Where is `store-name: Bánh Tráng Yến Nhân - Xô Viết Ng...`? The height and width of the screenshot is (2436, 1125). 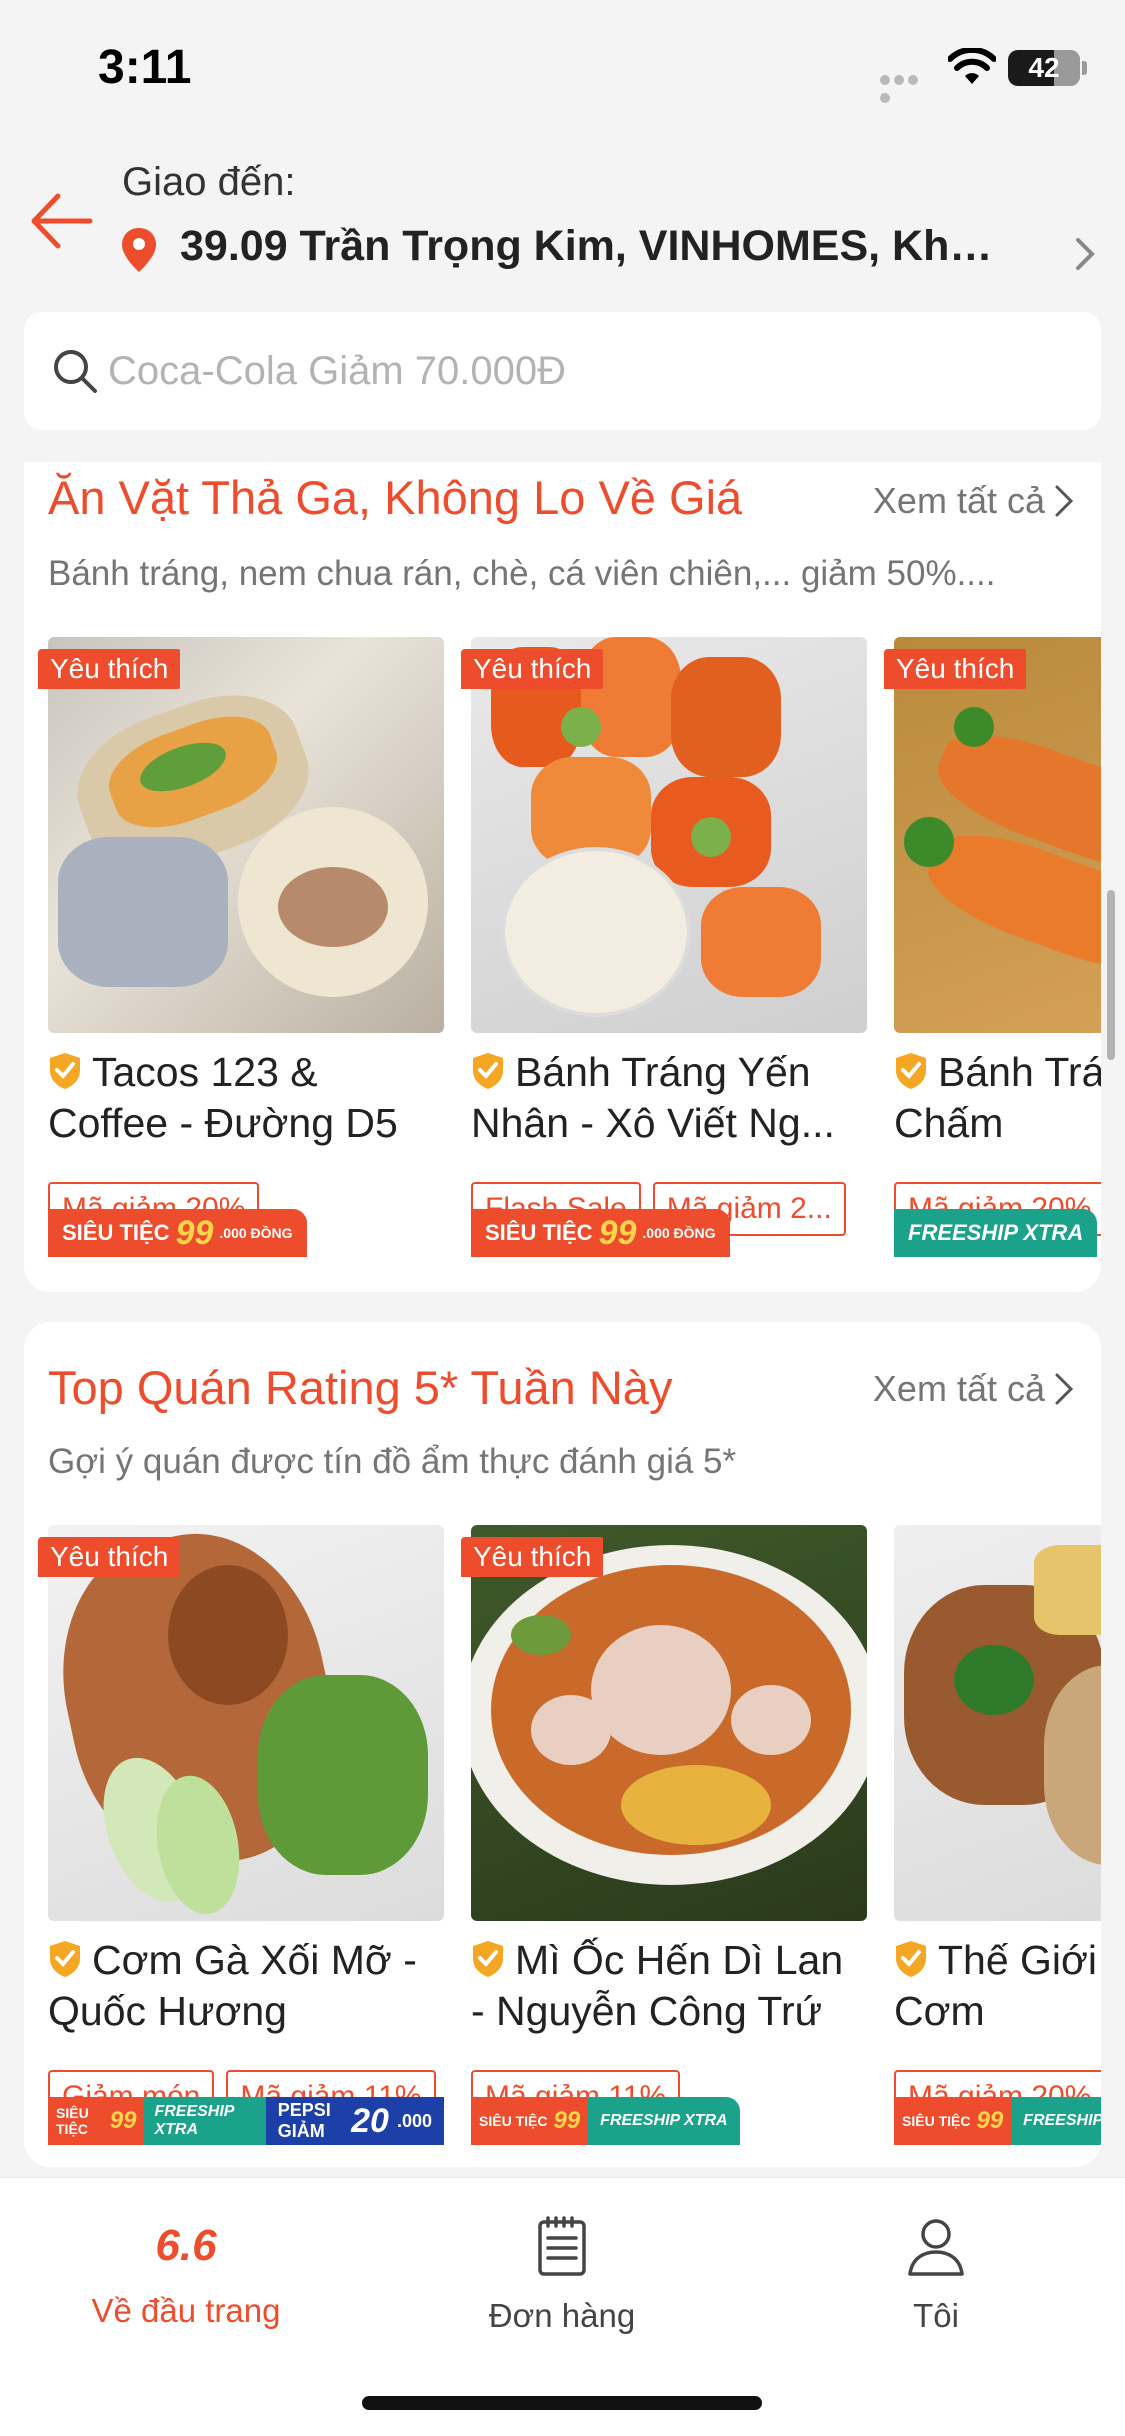 store-name: Bánh Tráng Yến Nhân - Xô Viết Ng... is located at coordinates (653, 1097).